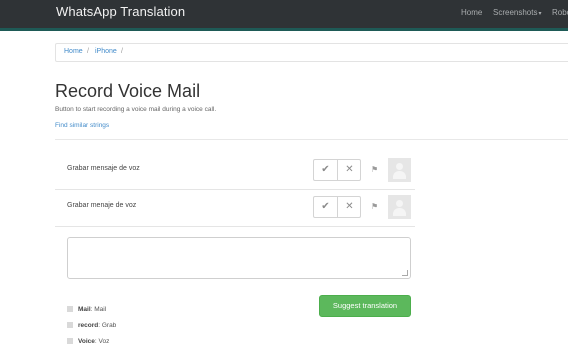 This screenshot has width=568, height=357. I want to click on suggest-translation-button: Suggest translation, so click(365, 306).